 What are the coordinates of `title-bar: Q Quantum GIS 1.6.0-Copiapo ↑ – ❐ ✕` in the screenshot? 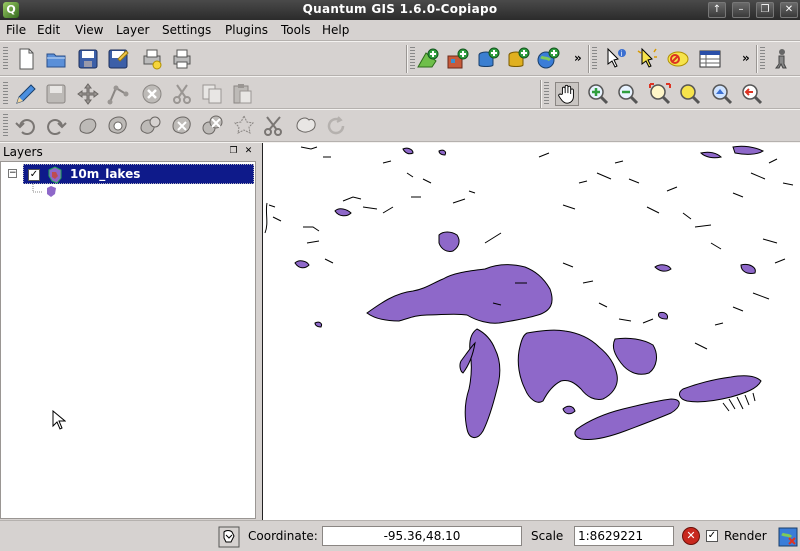 It's located at (400, 10).